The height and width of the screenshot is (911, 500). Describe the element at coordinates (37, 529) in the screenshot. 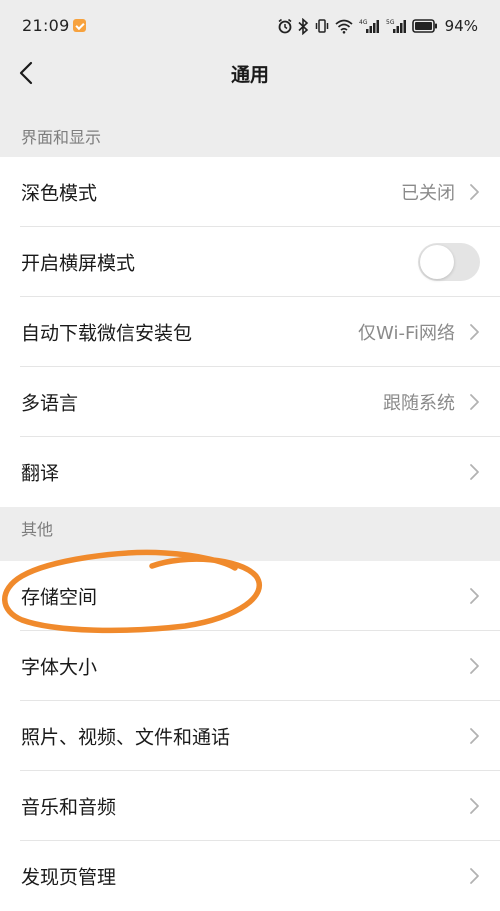

I see `section-header-label: 其他` at that location.